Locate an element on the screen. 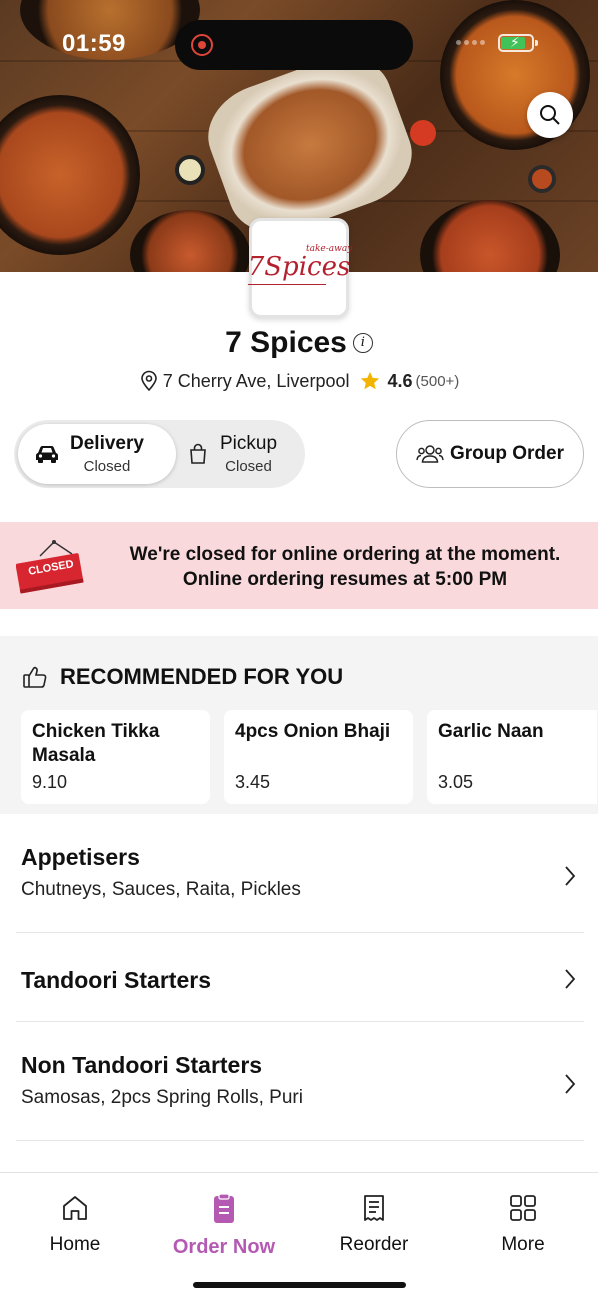  delivery-option: Delivery Closed is located at coordinates (97, 454).